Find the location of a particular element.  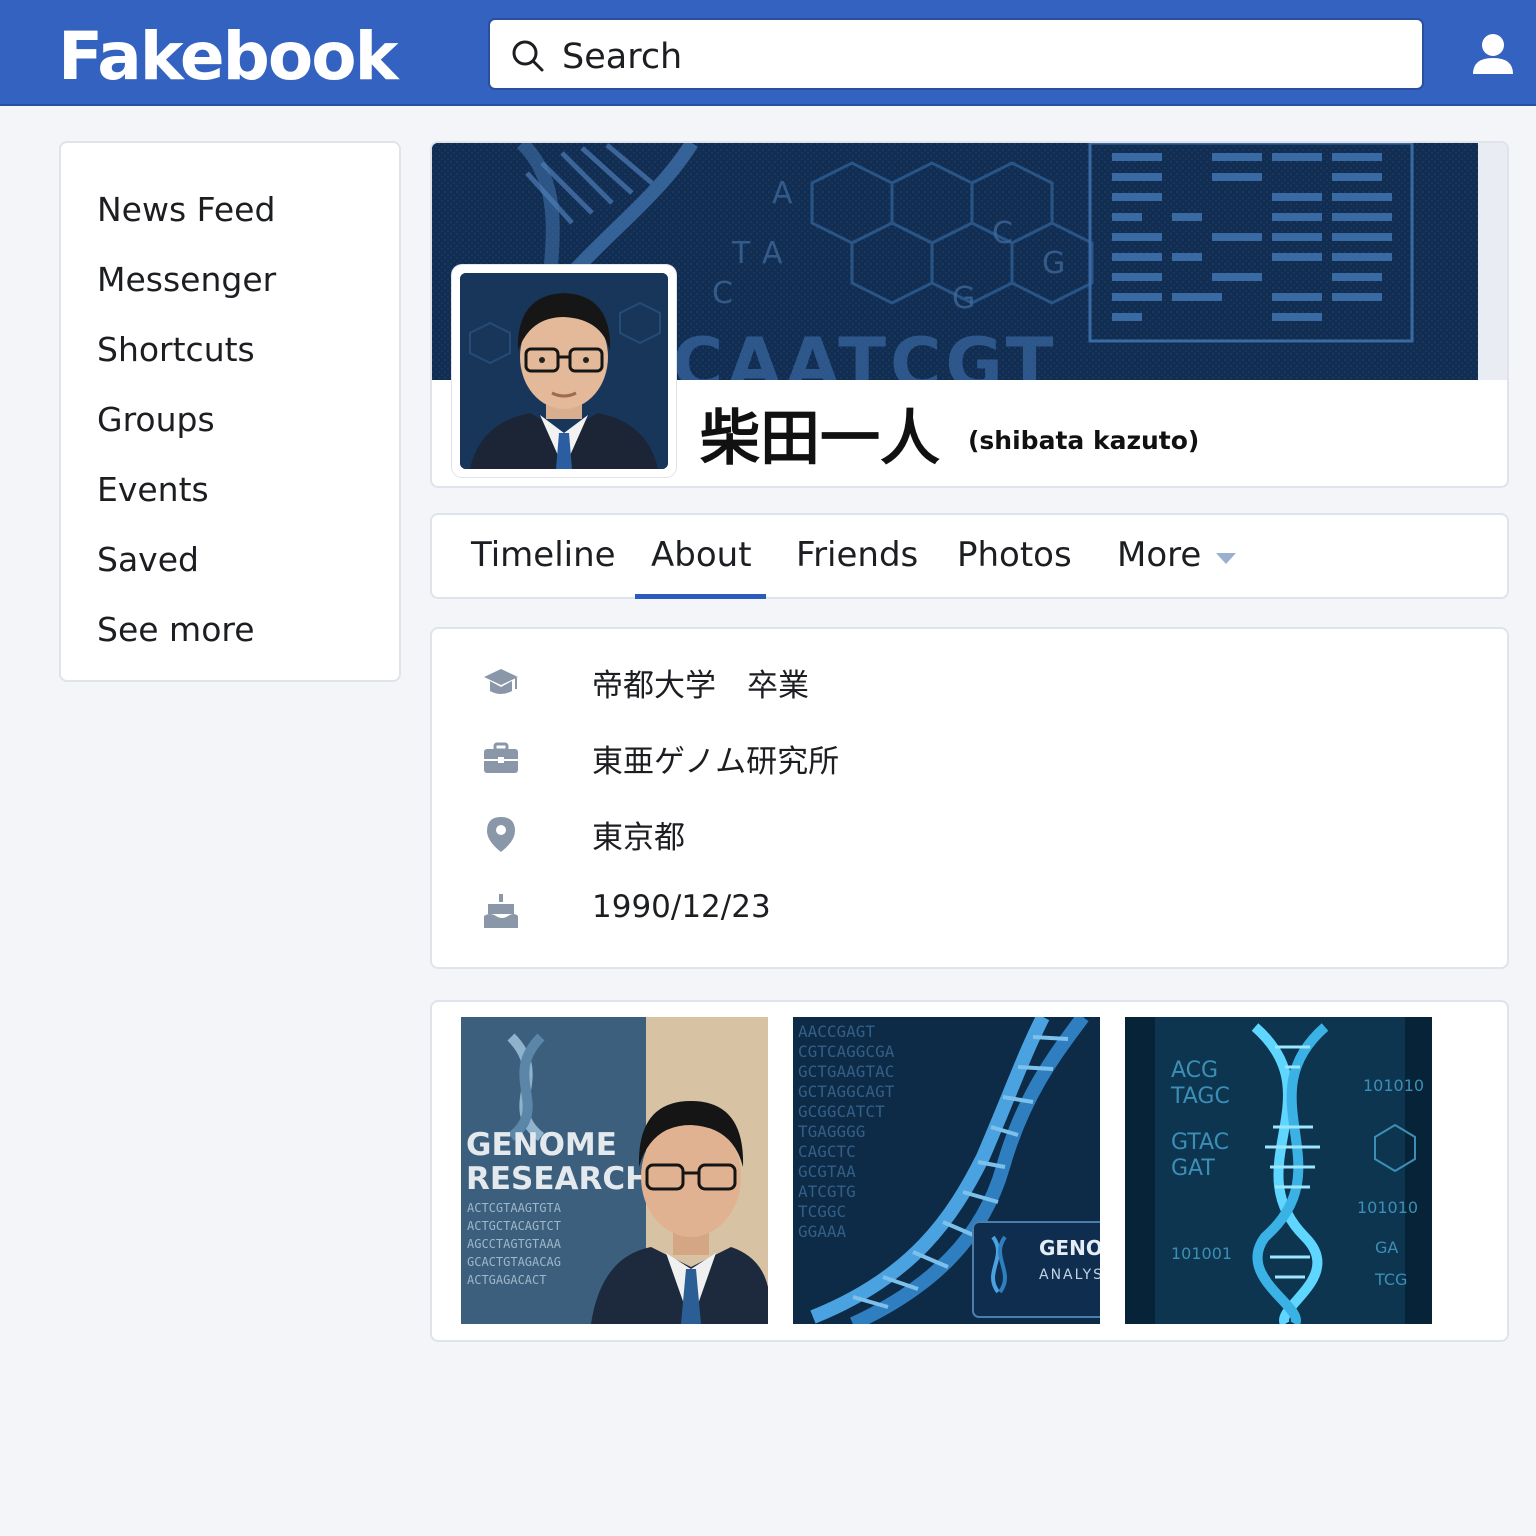

svg-text: GCGTAA is located at coordinates (827, 1171).